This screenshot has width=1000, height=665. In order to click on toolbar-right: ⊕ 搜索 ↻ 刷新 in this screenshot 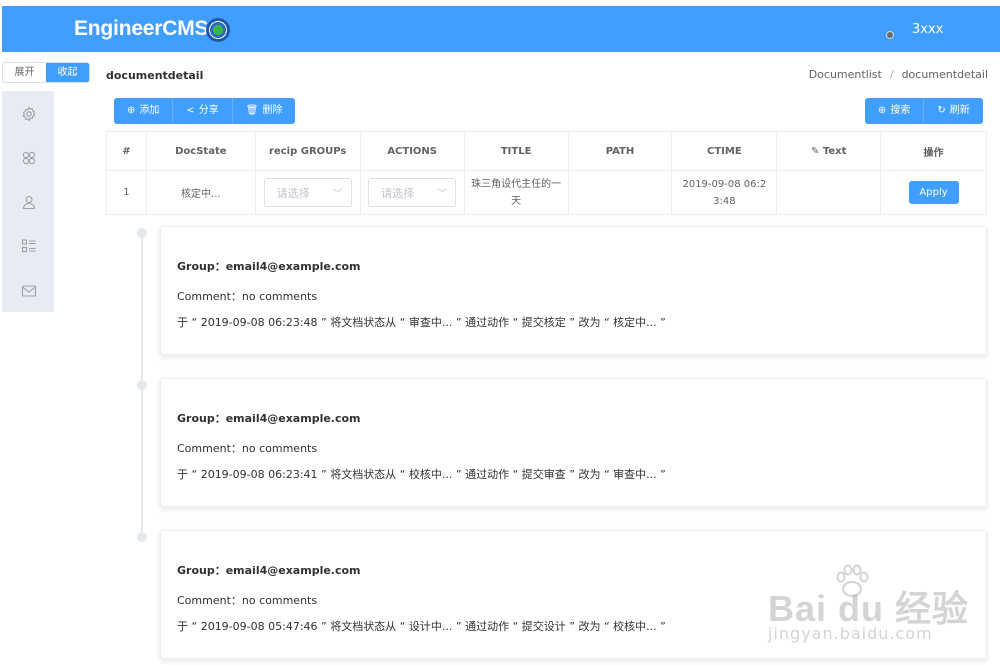, I will do `click(924, 111)`.